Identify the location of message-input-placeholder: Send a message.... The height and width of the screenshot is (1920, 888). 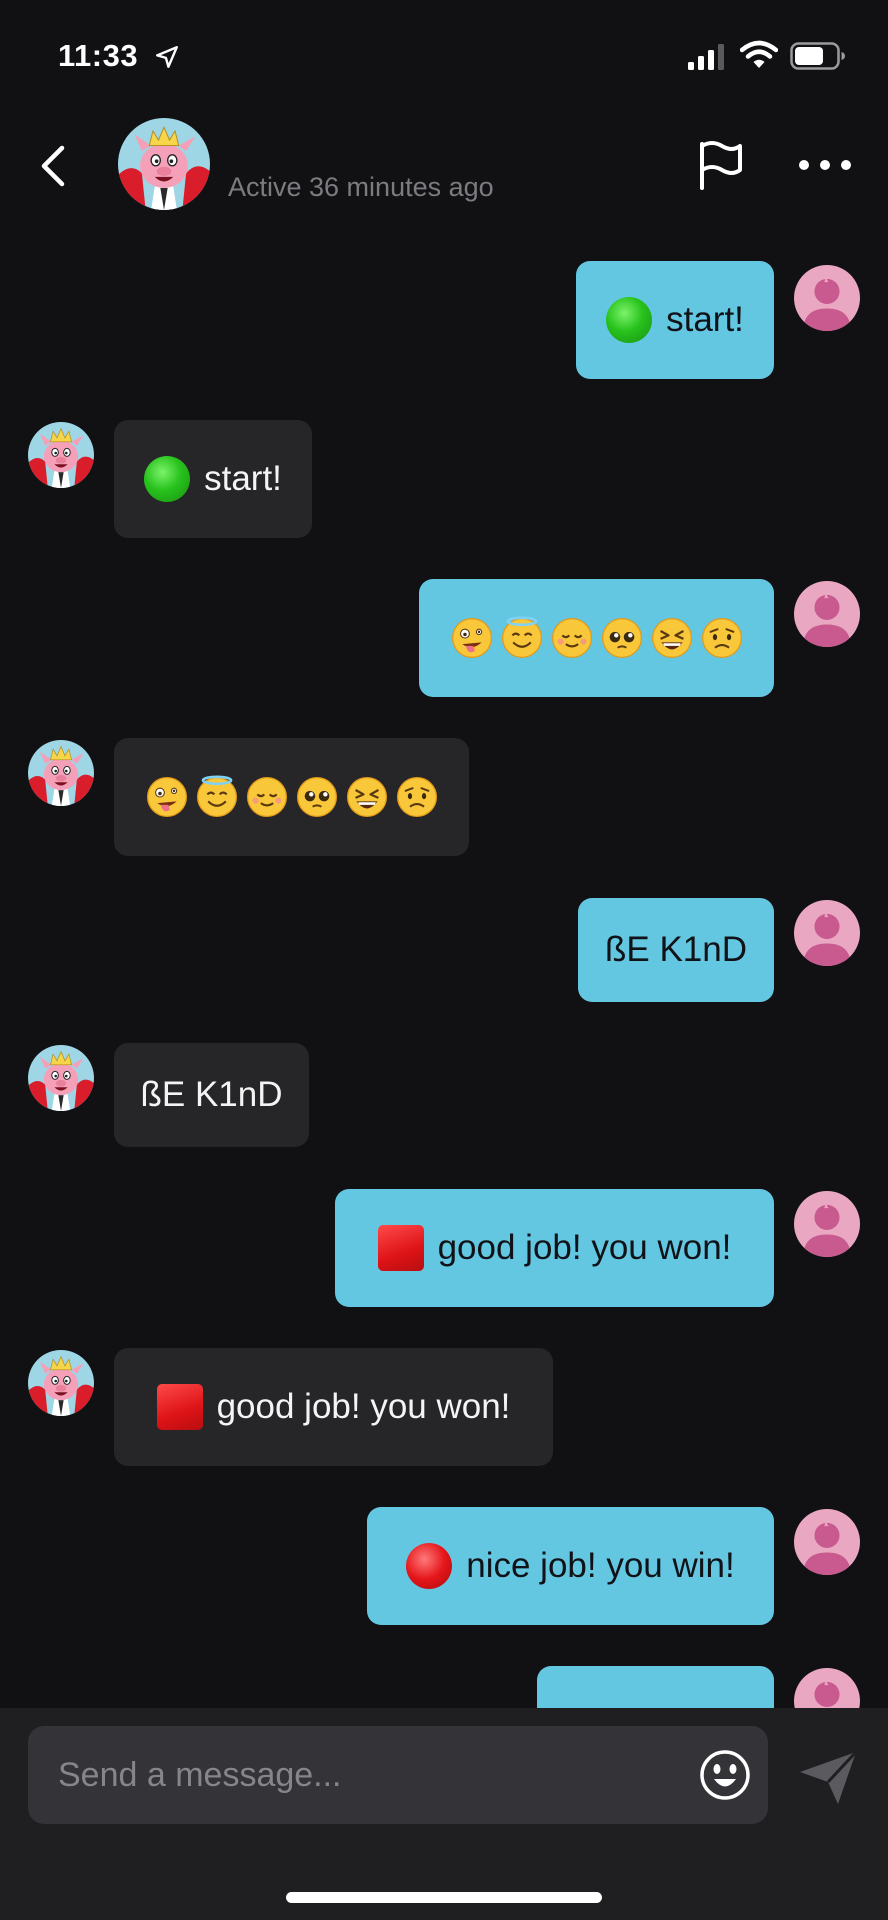
(200, 1775).